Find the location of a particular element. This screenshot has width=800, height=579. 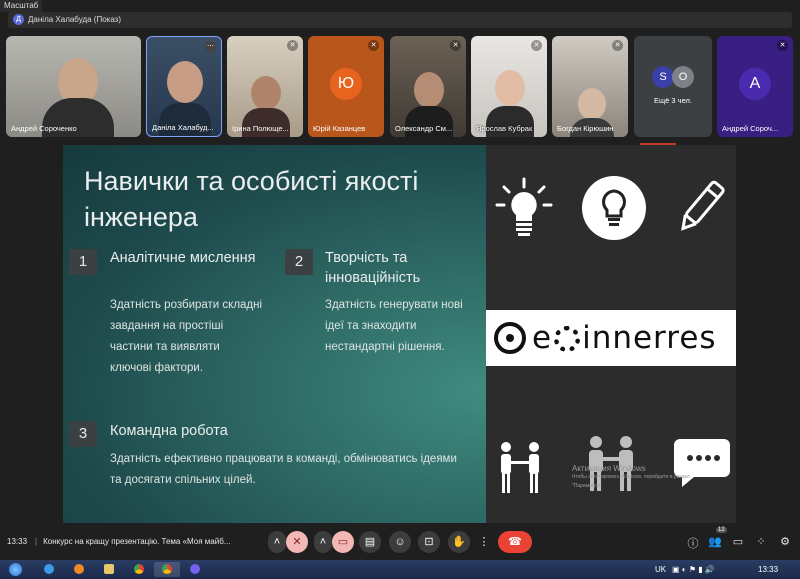

captions-button: ▤ is located at coordinates (370, 542).